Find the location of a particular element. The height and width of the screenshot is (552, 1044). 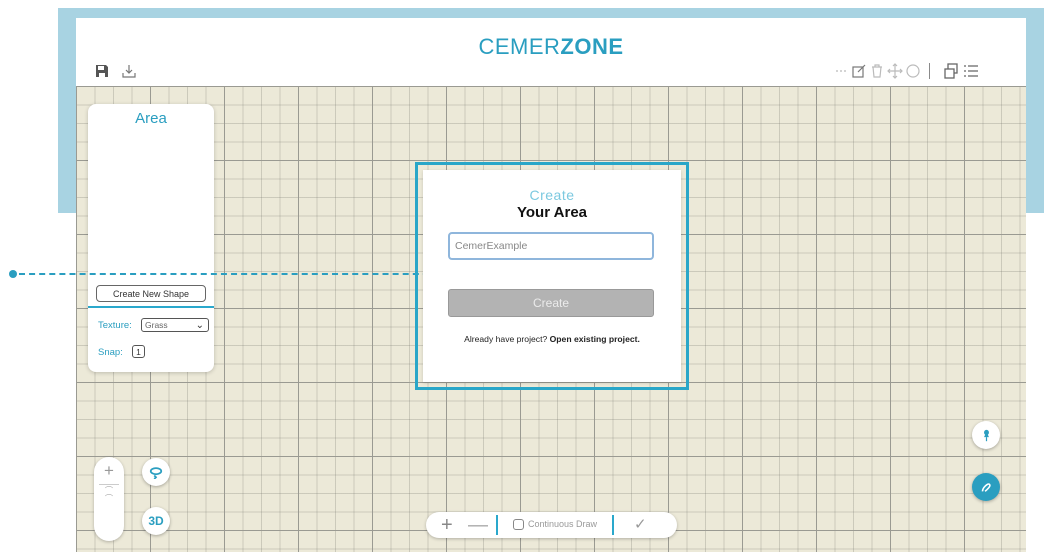

download-icon is located at coordinates (129, 71).